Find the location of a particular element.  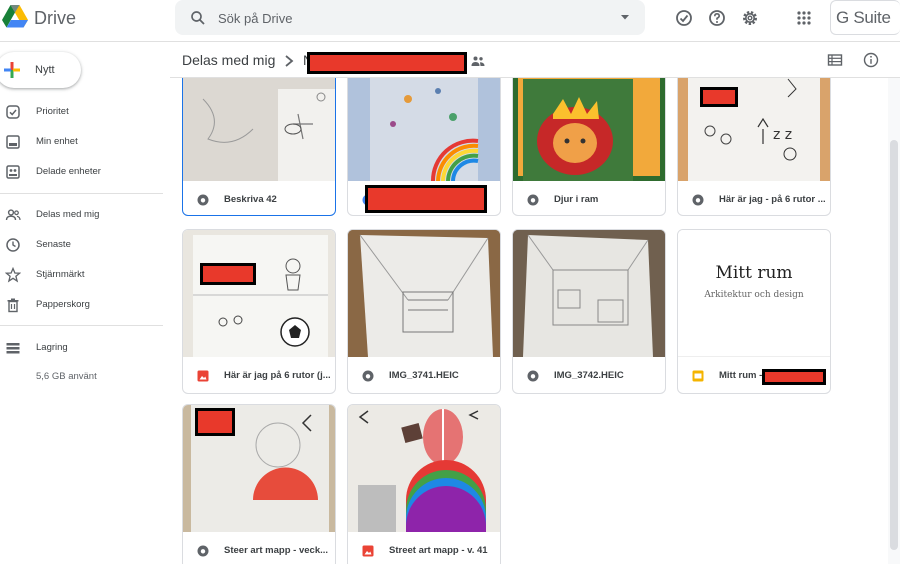

scrollbar is located at coordinates (894, 321).